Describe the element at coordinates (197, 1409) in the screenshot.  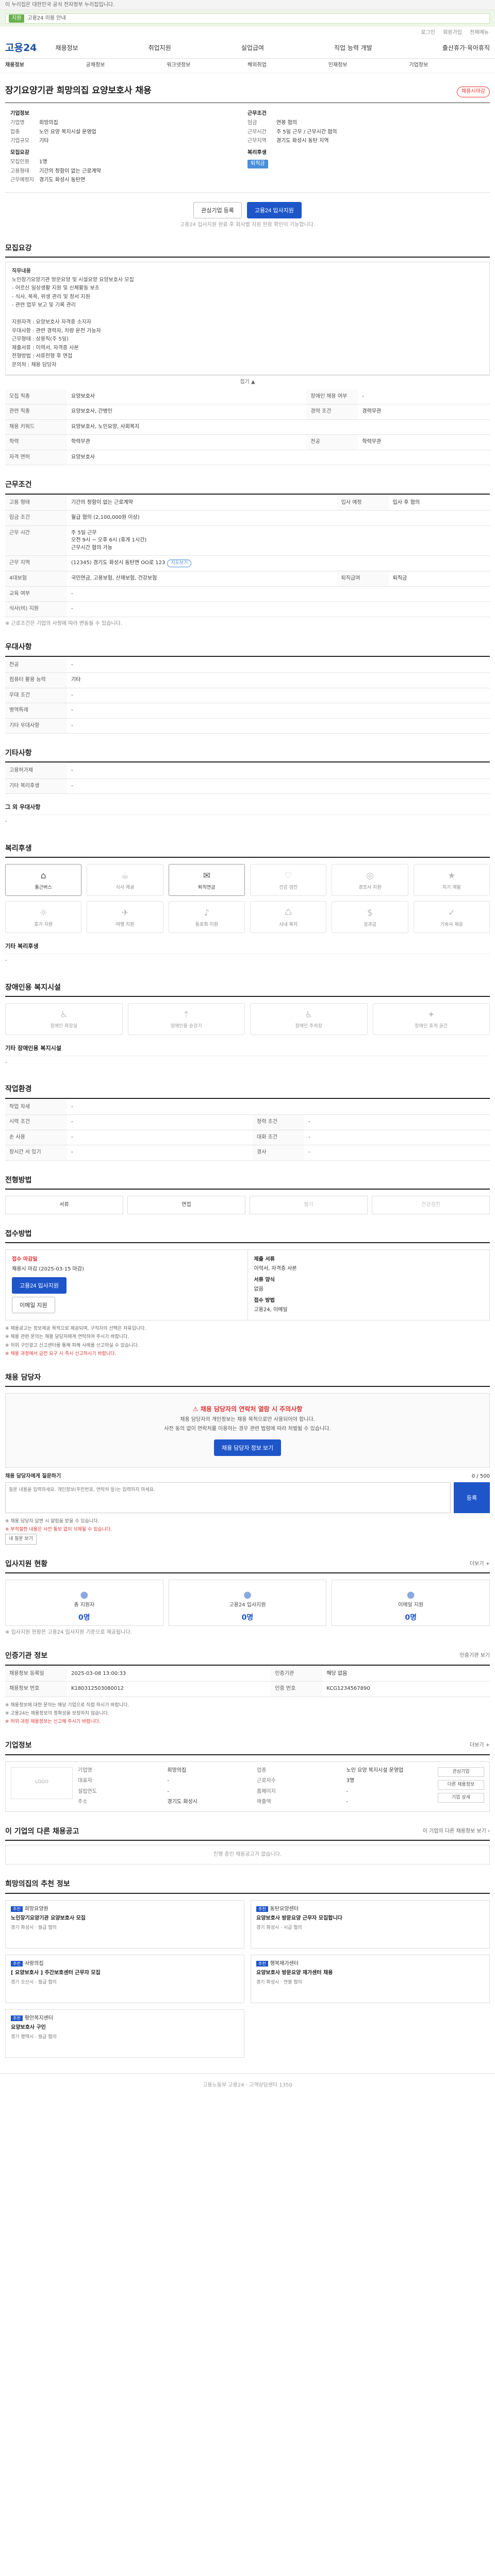
I see `warning-icon: ⚠` at that location.